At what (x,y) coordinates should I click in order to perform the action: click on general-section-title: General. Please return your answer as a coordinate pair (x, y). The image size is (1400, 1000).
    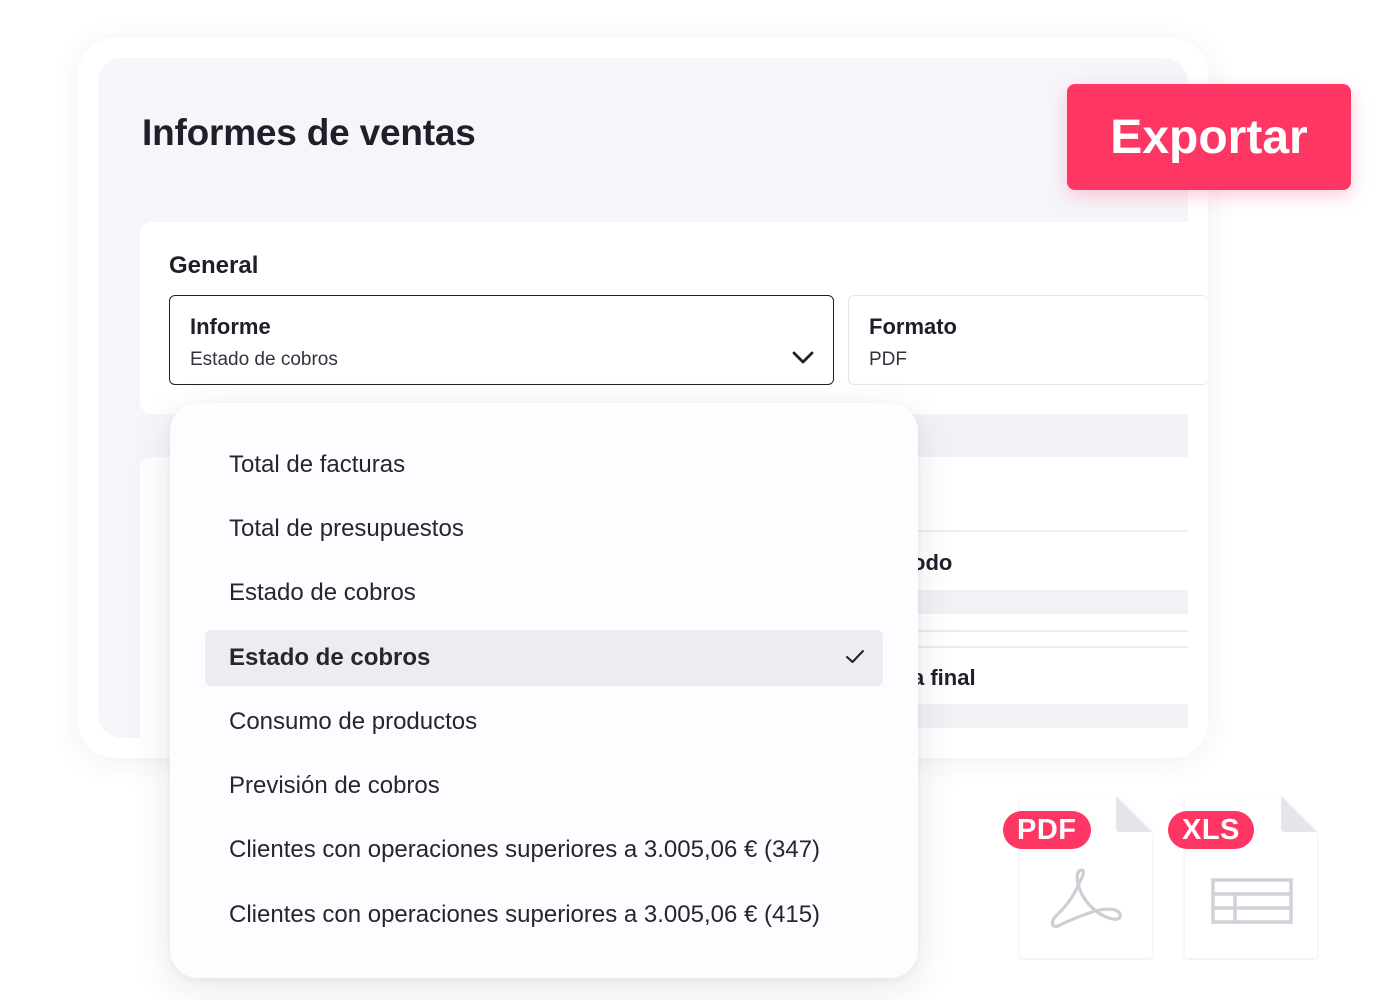
    Looking at the image, I should click on (214, 265).